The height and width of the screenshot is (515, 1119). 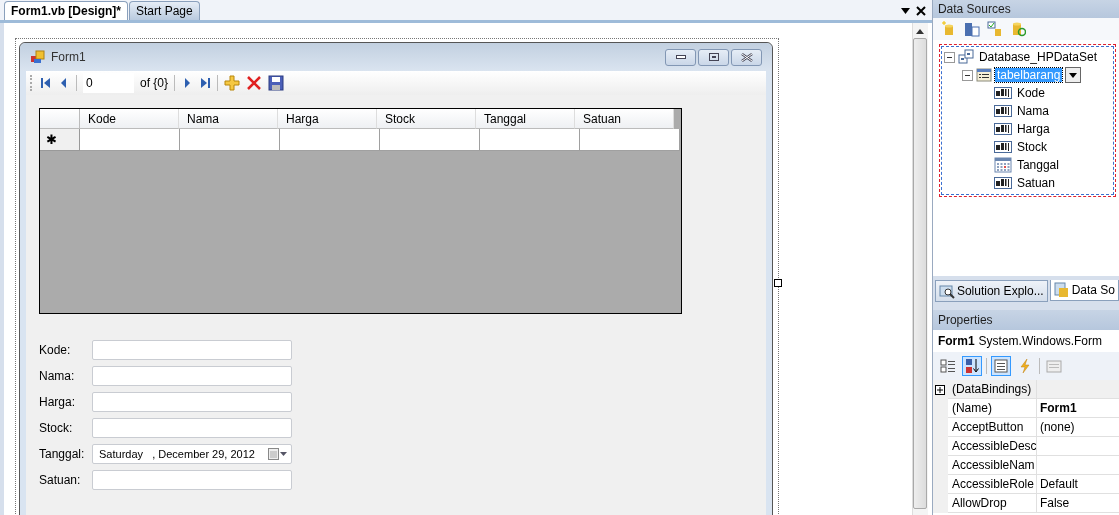 I want to click on property-pages-icon, so click(x=1053, y=366).